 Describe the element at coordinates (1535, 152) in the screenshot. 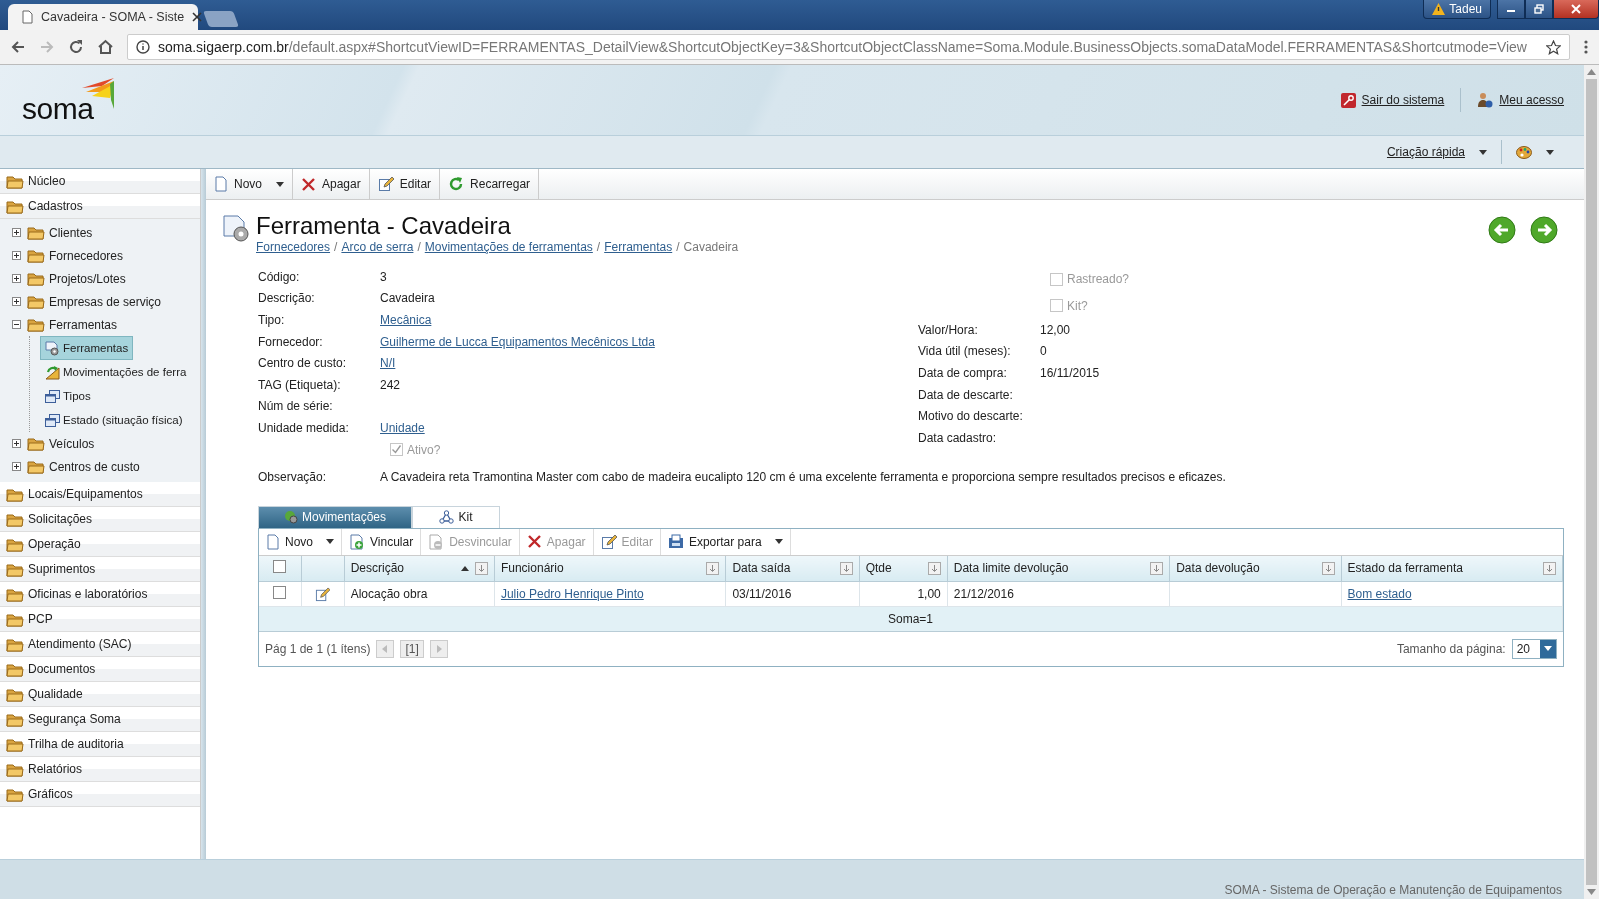

I see `theme-menu` at that location.